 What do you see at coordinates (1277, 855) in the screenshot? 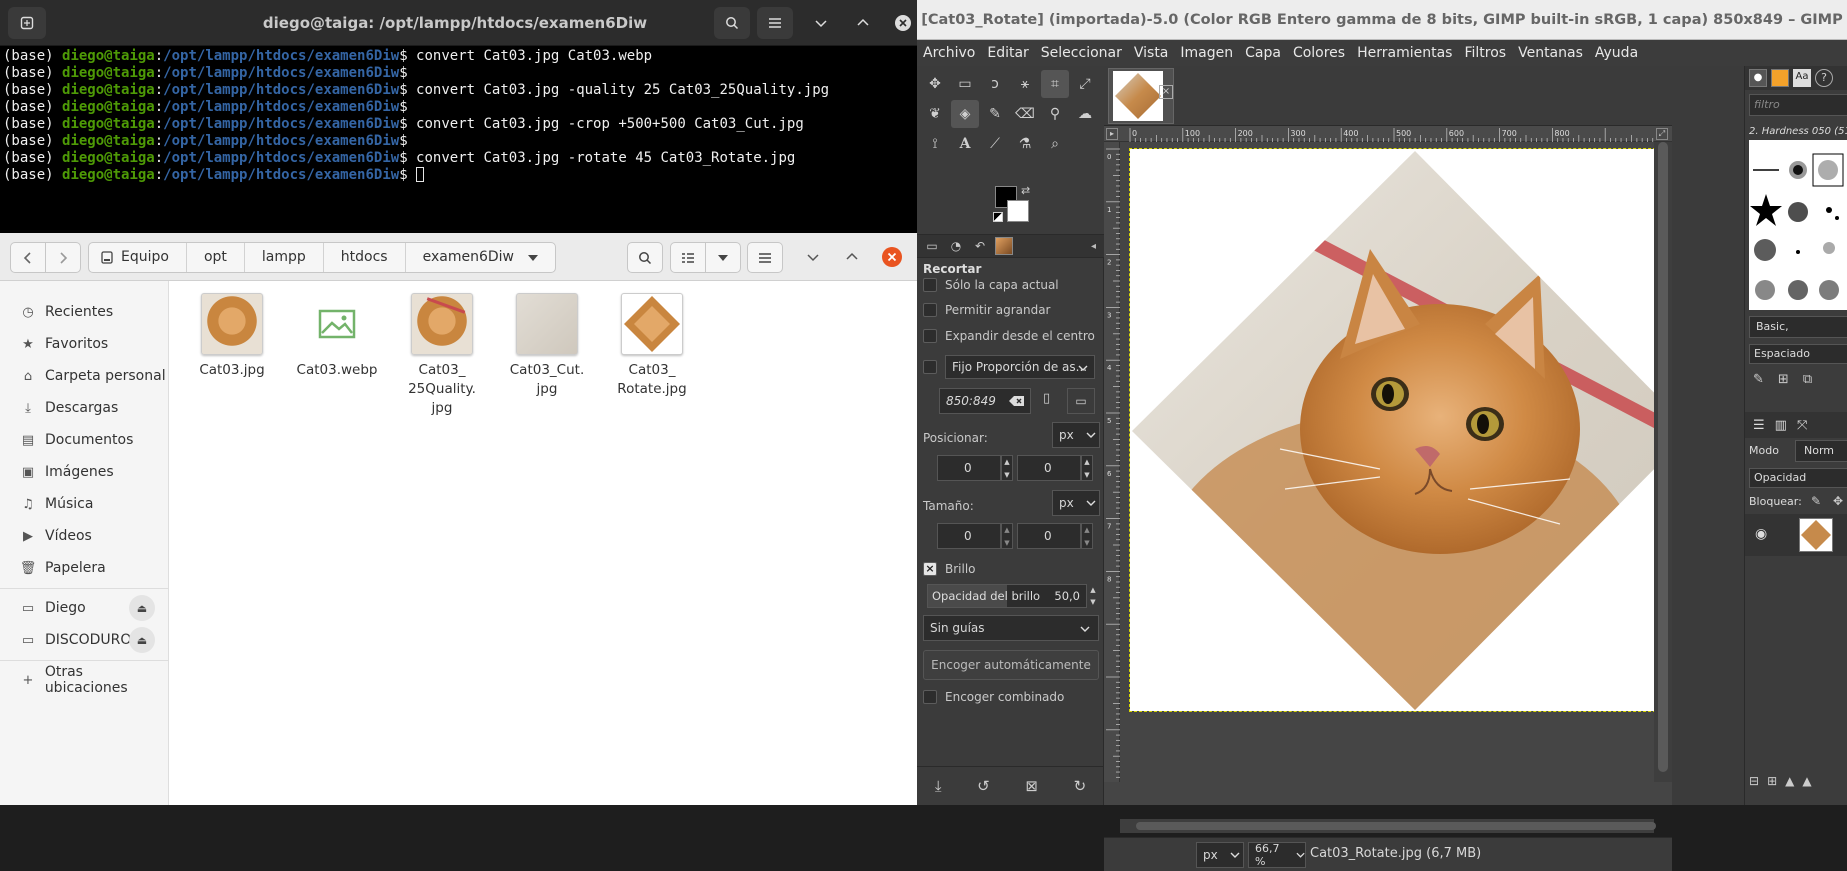
I see `zoom-dropdown: 66,7 %` at bounding box center [1277, 855].